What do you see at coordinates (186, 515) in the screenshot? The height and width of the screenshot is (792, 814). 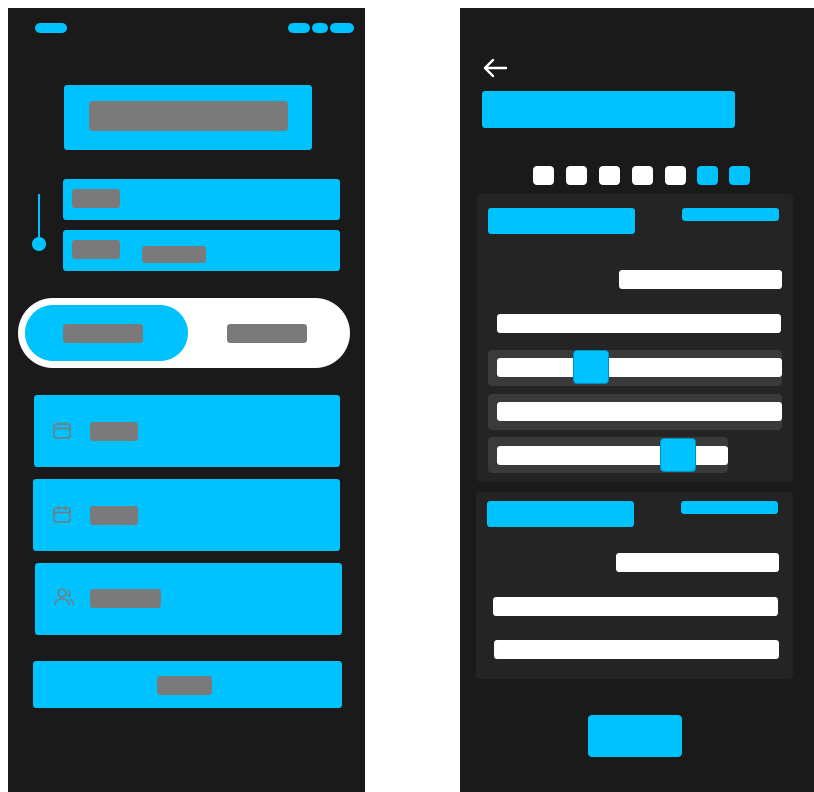 I see `return-date-field` at bounding box center [186, 515].